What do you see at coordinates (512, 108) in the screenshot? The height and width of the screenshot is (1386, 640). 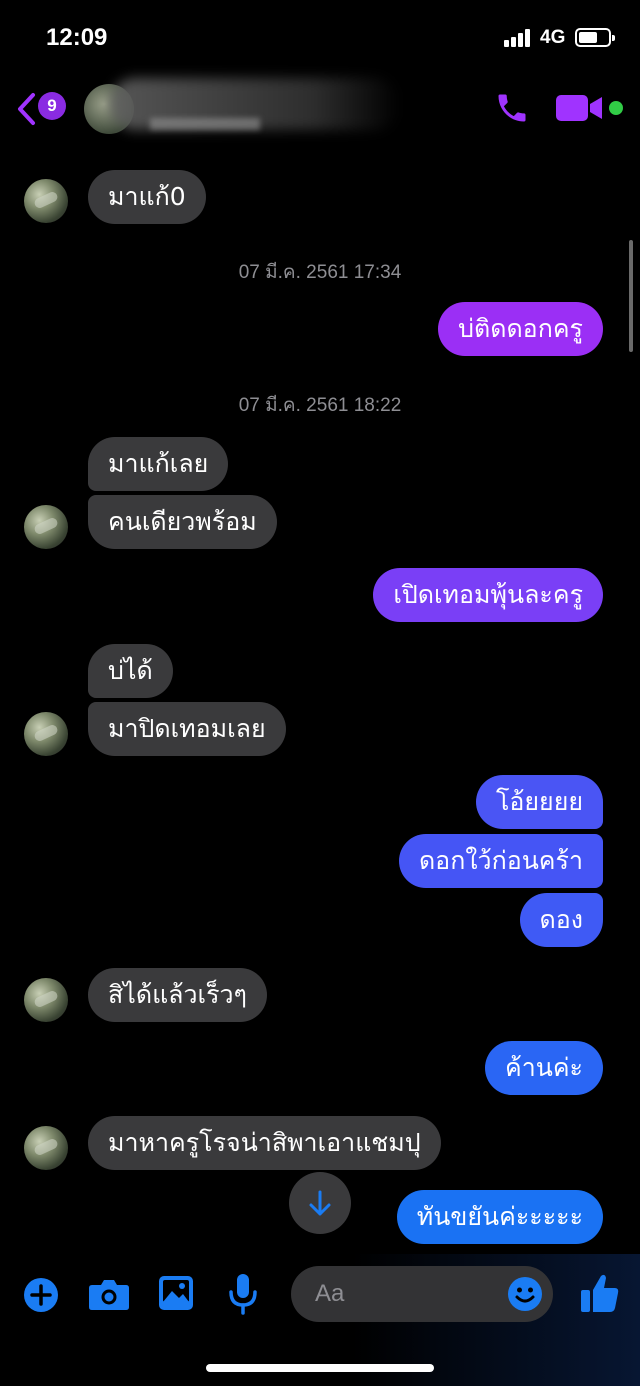 I see `phone-icon` at bounding box center [512, 108].